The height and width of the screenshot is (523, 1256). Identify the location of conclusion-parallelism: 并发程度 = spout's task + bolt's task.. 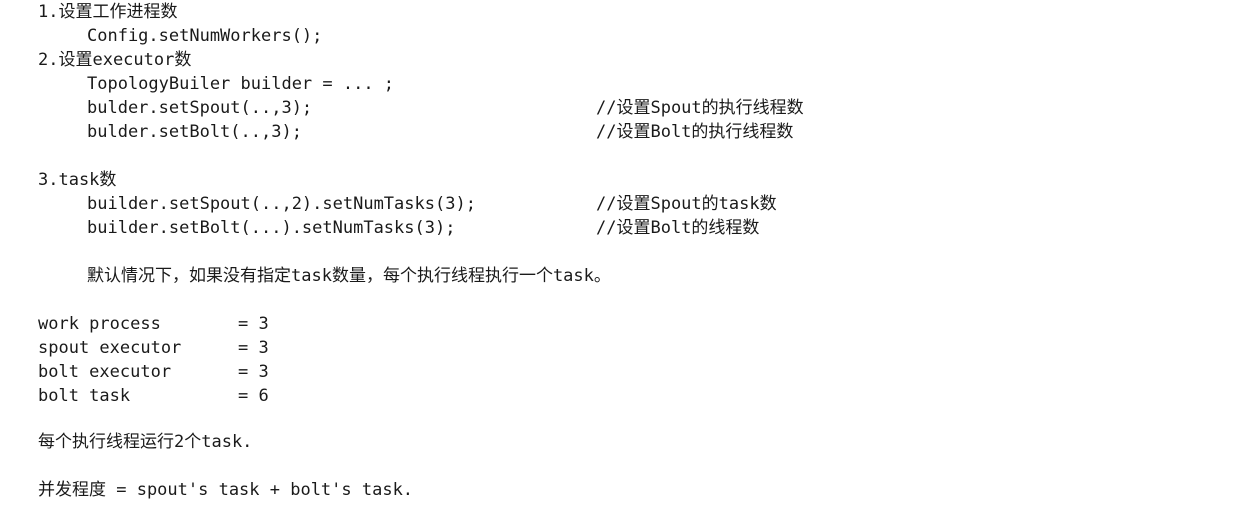
(226, 490).